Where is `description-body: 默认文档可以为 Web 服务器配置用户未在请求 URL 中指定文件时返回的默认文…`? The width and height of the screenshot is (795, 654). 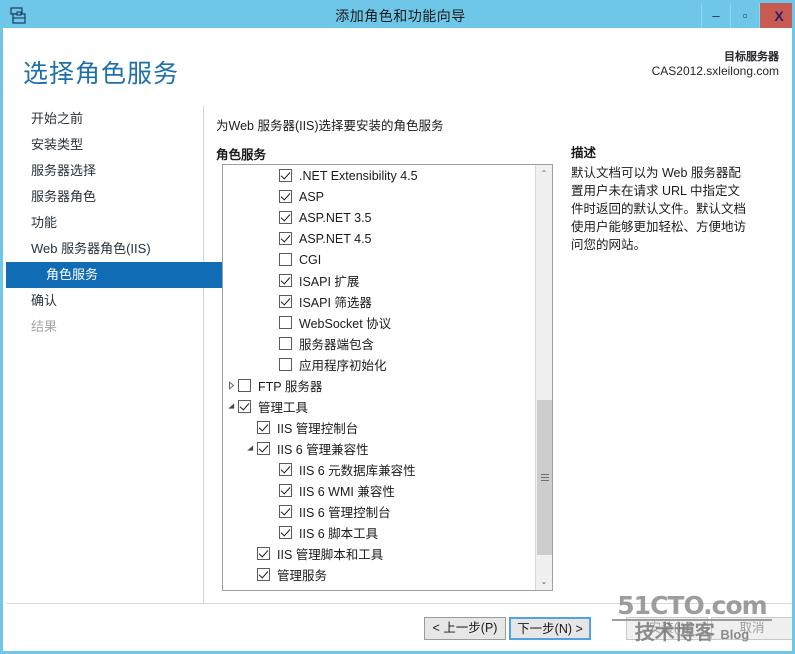 description-body: 默认文档可以为 Web 服务器配置用户未在请求 URL 中指定文件时返回的默认文… is located at coordinates (659, 209).